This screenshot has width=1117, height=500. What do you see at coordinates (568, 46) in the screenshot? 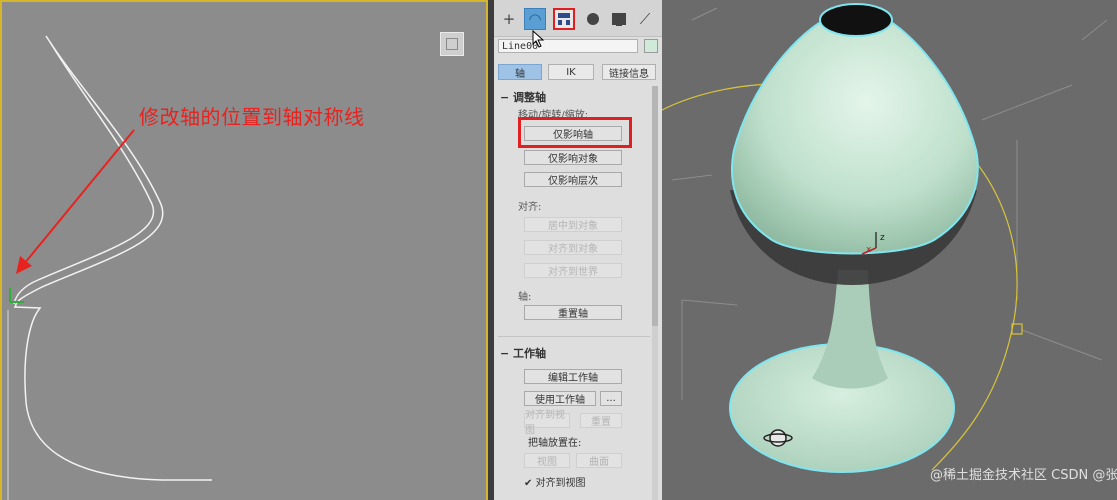
I see `object-name-field: Line00` at bounding box center [568, 46].